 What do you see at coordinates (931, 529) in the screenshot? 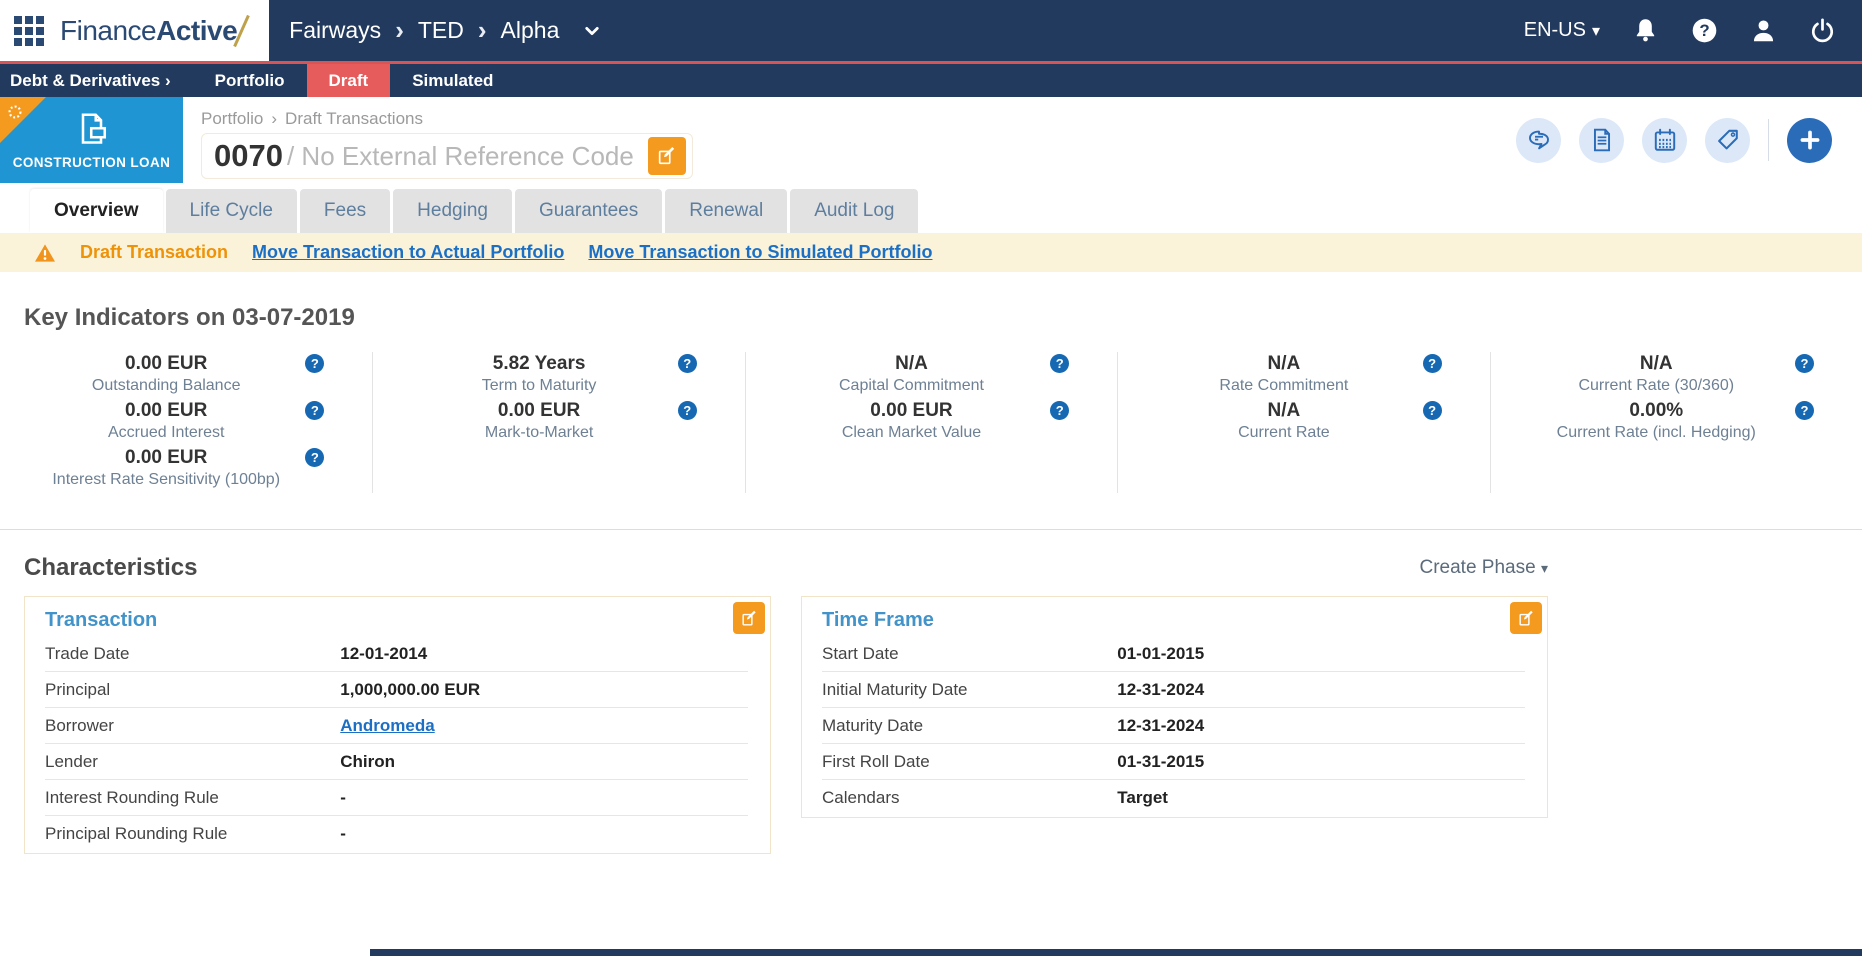
I see `section-divider` at bounding box center [931, 529].